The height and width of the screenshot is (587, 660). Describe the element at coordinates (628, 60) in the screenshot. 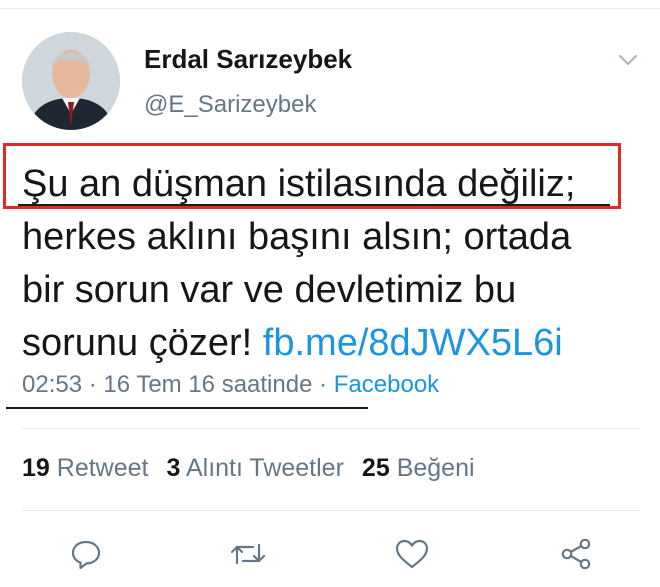

I see `chevron-down-icon` at that location.